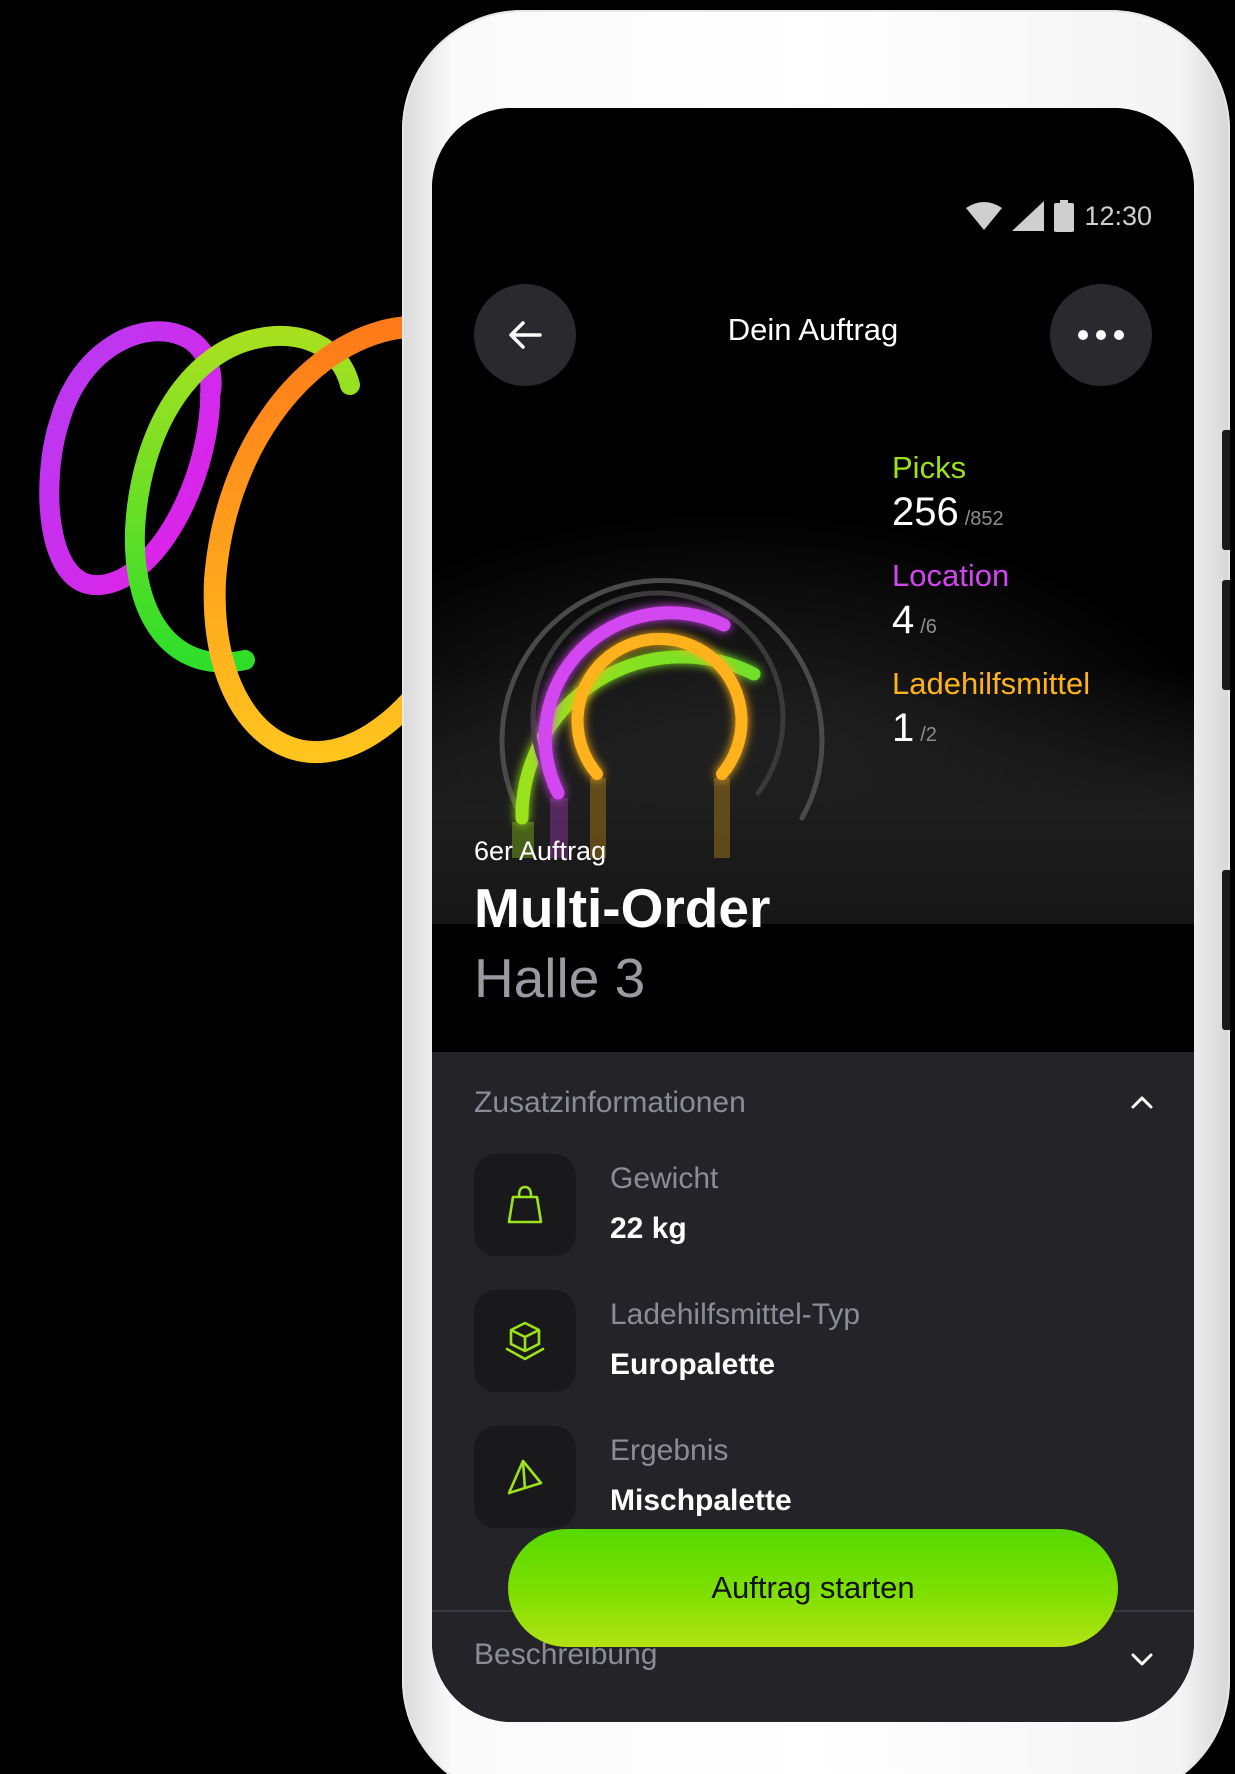  Describe the element at coordinates (693, 1364) in the screenshot. I see `info-value: Europalette` at that location.